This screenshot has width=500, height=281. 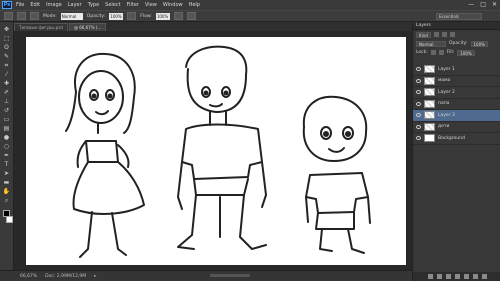 I want to click on brush-panel-toggle-icon, so click(x=34, y=16).